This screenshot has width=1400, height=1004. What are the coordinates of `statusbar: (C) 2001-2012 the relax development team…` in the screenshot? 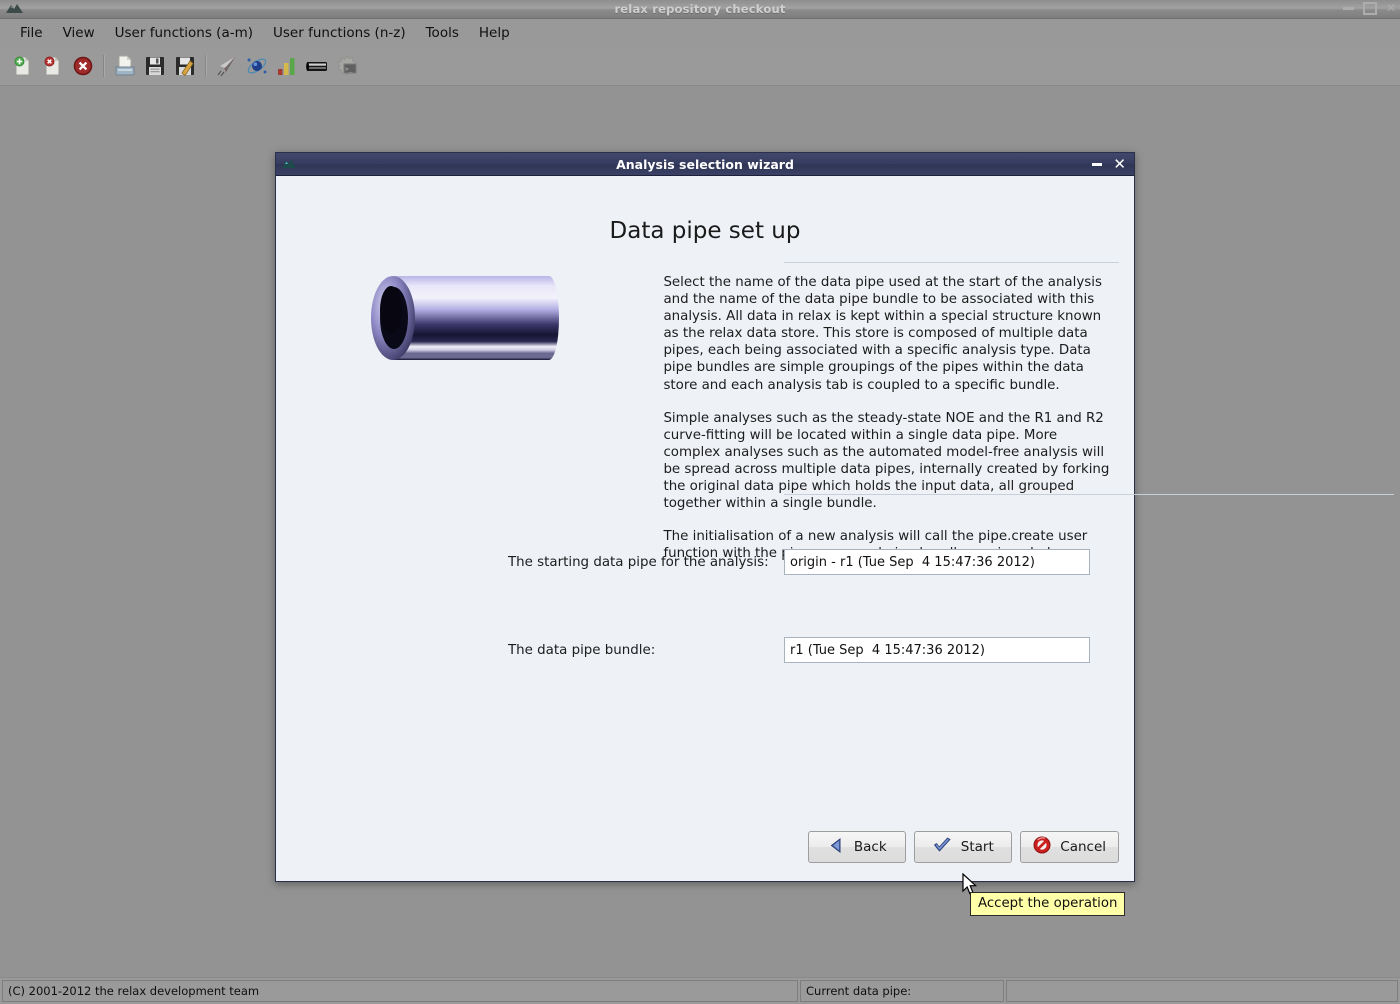 It's located at (700, 990).